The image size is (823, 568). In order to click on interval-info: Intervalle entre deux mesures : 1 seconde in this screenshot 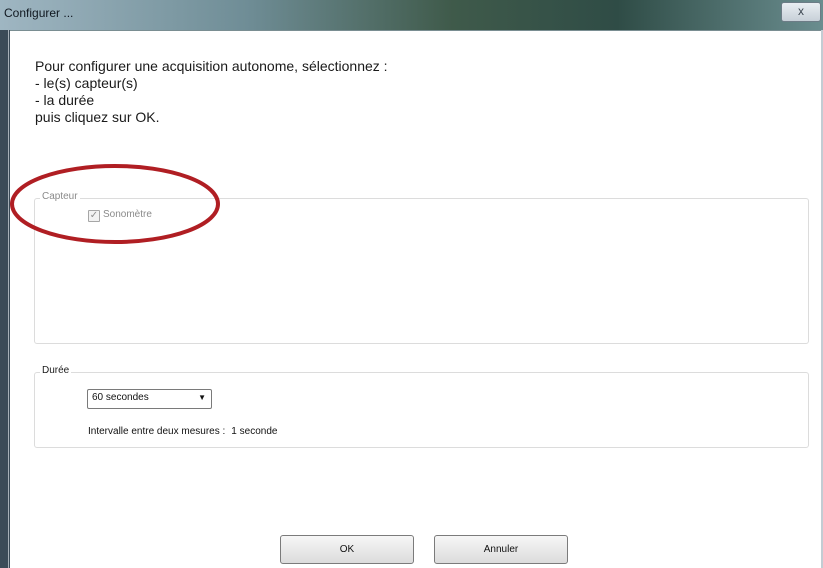, I will do `click(182, 431)`.